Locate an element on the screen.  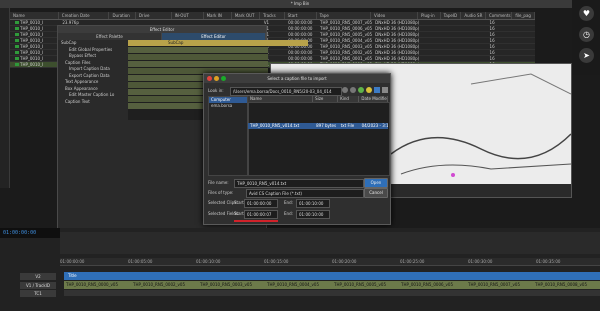
fields-start-field: 01:00:00:07 is located at coordinates (261, 214).